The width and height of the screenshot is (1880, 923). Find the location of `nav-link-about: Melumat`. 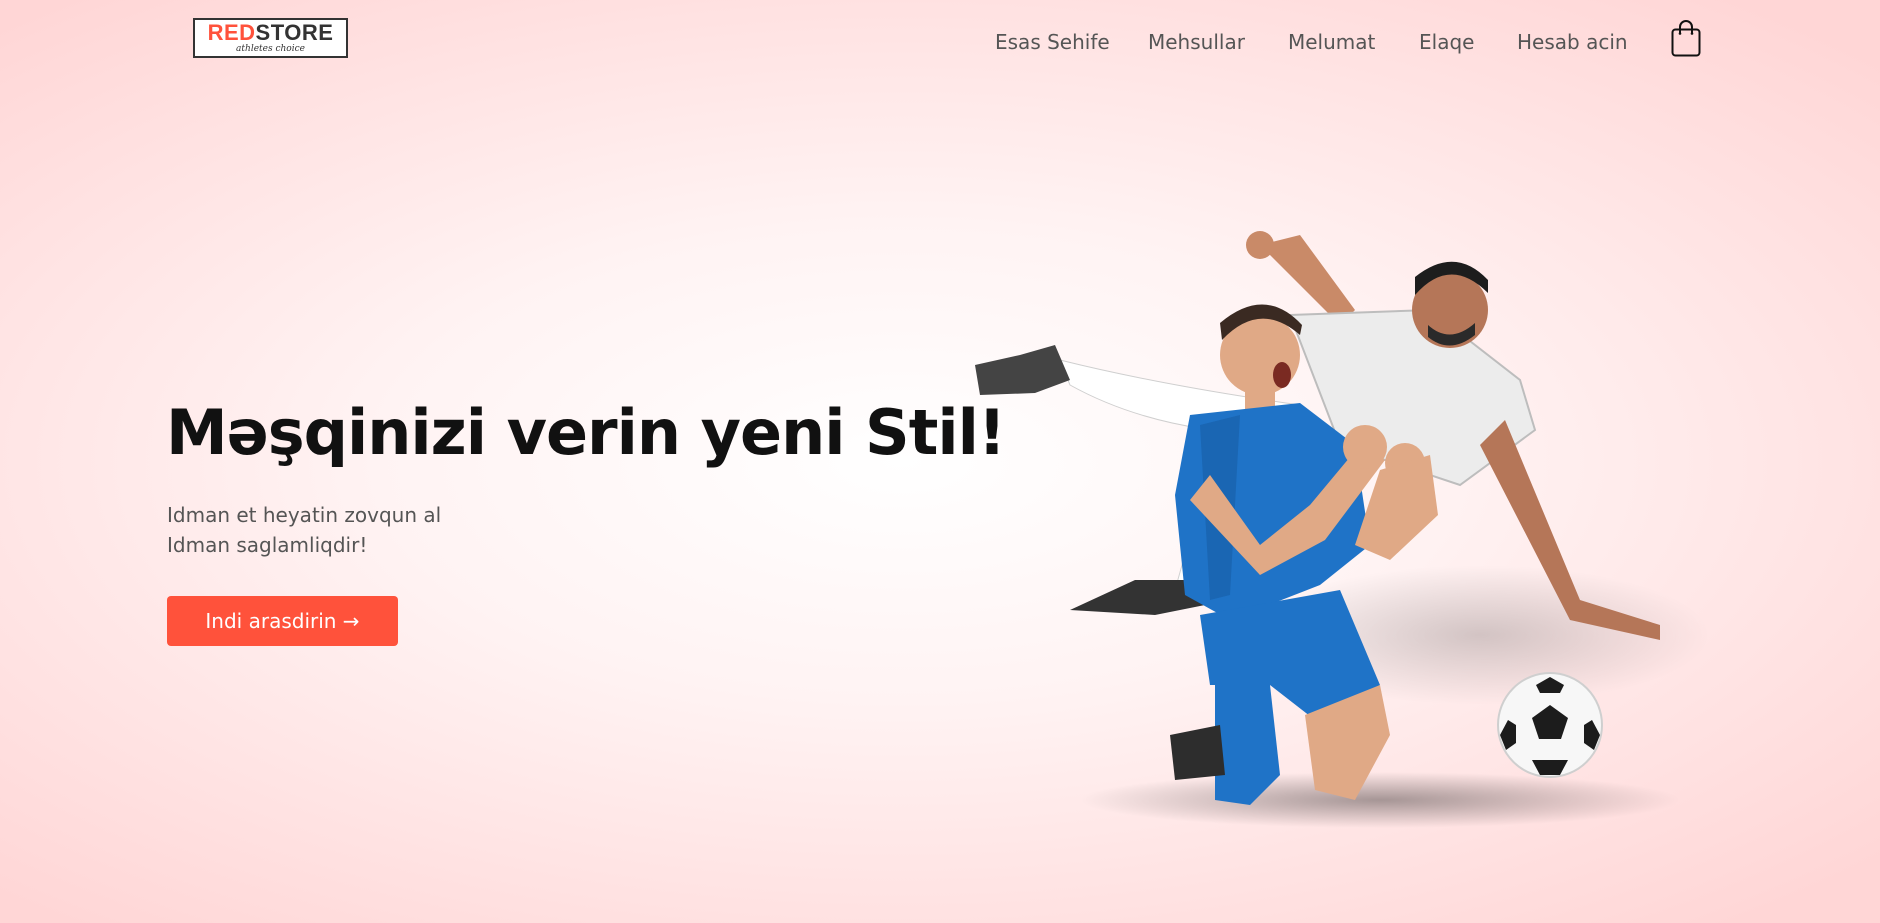

nav-link-about: Melumat is located at coordinates (1331, 42).